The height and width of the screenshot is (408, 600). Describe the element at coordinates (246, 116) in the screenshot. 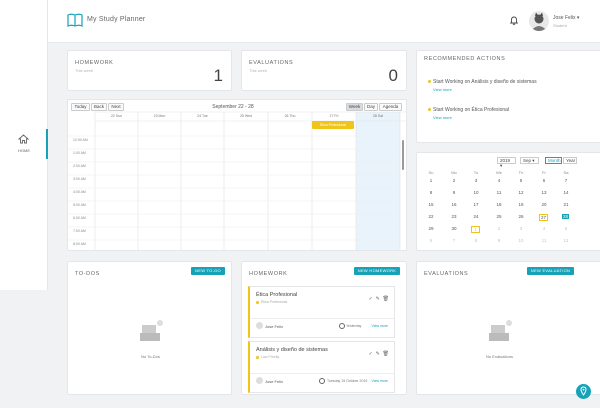

I see `day-header: 25 Wed` at that location.